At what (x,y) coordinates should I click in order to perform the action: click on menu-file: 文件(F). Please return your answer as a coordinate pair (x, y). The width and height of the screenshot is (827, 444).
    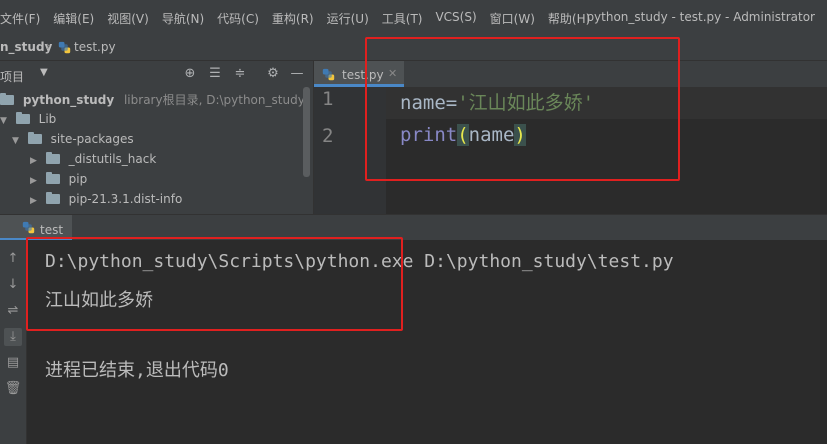
    Looking at the image, I should click on (23, 18).